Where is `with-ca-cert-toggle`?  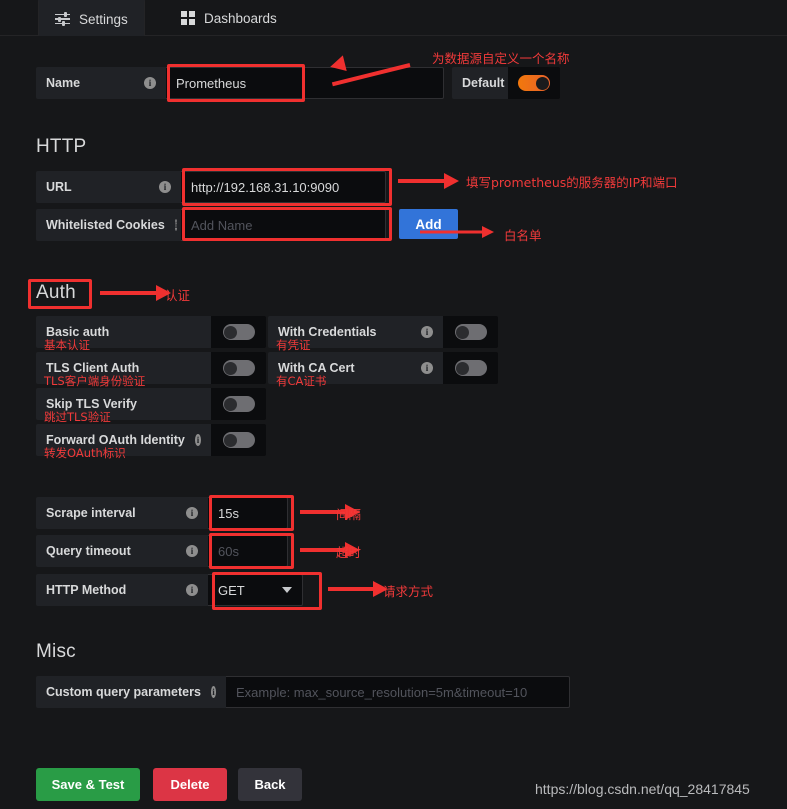 with-ca-cert-toggle is located at coordinates (470, 368).